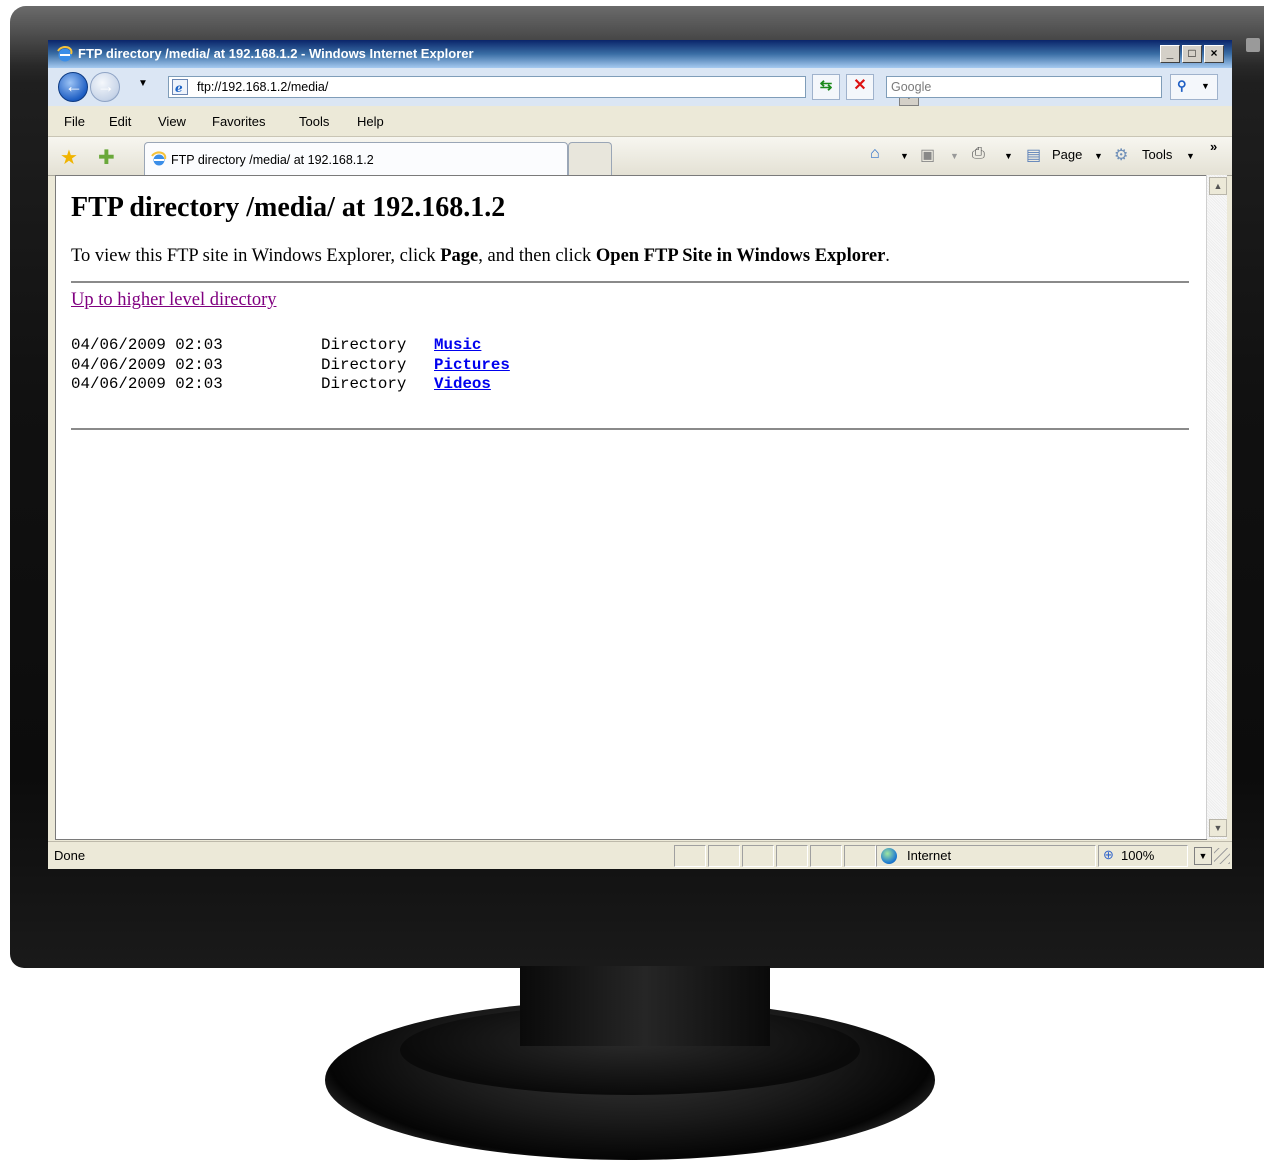 This screenshot has width=1264, height=1162. What do you see at coordinates (290, 346) in the screenshot?
I see `list-item: 04/06/2009 02:03 Directory Music` at bounding box center [290, 346].